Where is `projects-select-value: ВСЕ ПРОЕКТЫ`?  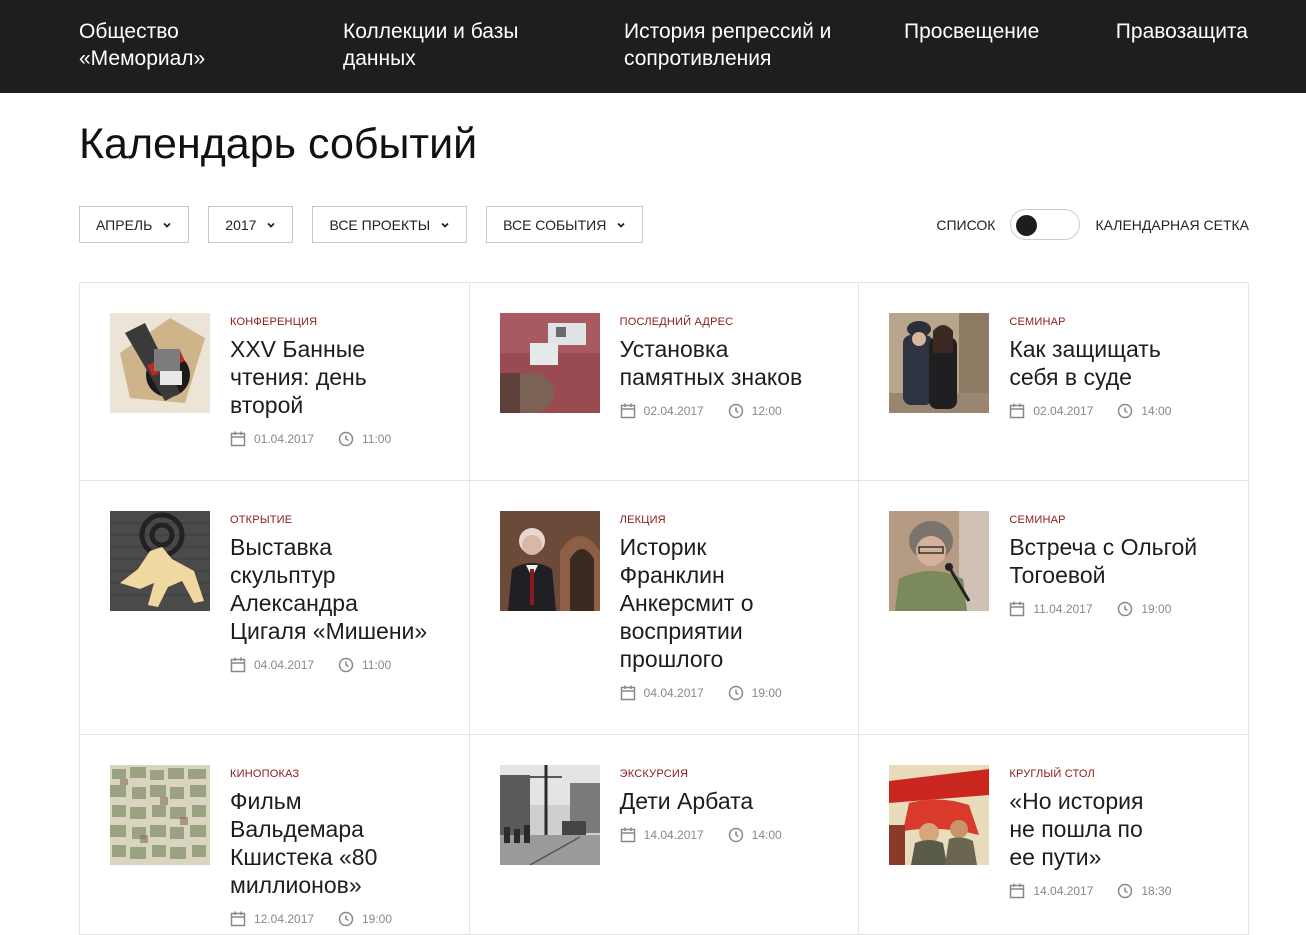
projects-select-value: ВСЕ ПРОЕКТЫ is located at coordinates (380, 224).